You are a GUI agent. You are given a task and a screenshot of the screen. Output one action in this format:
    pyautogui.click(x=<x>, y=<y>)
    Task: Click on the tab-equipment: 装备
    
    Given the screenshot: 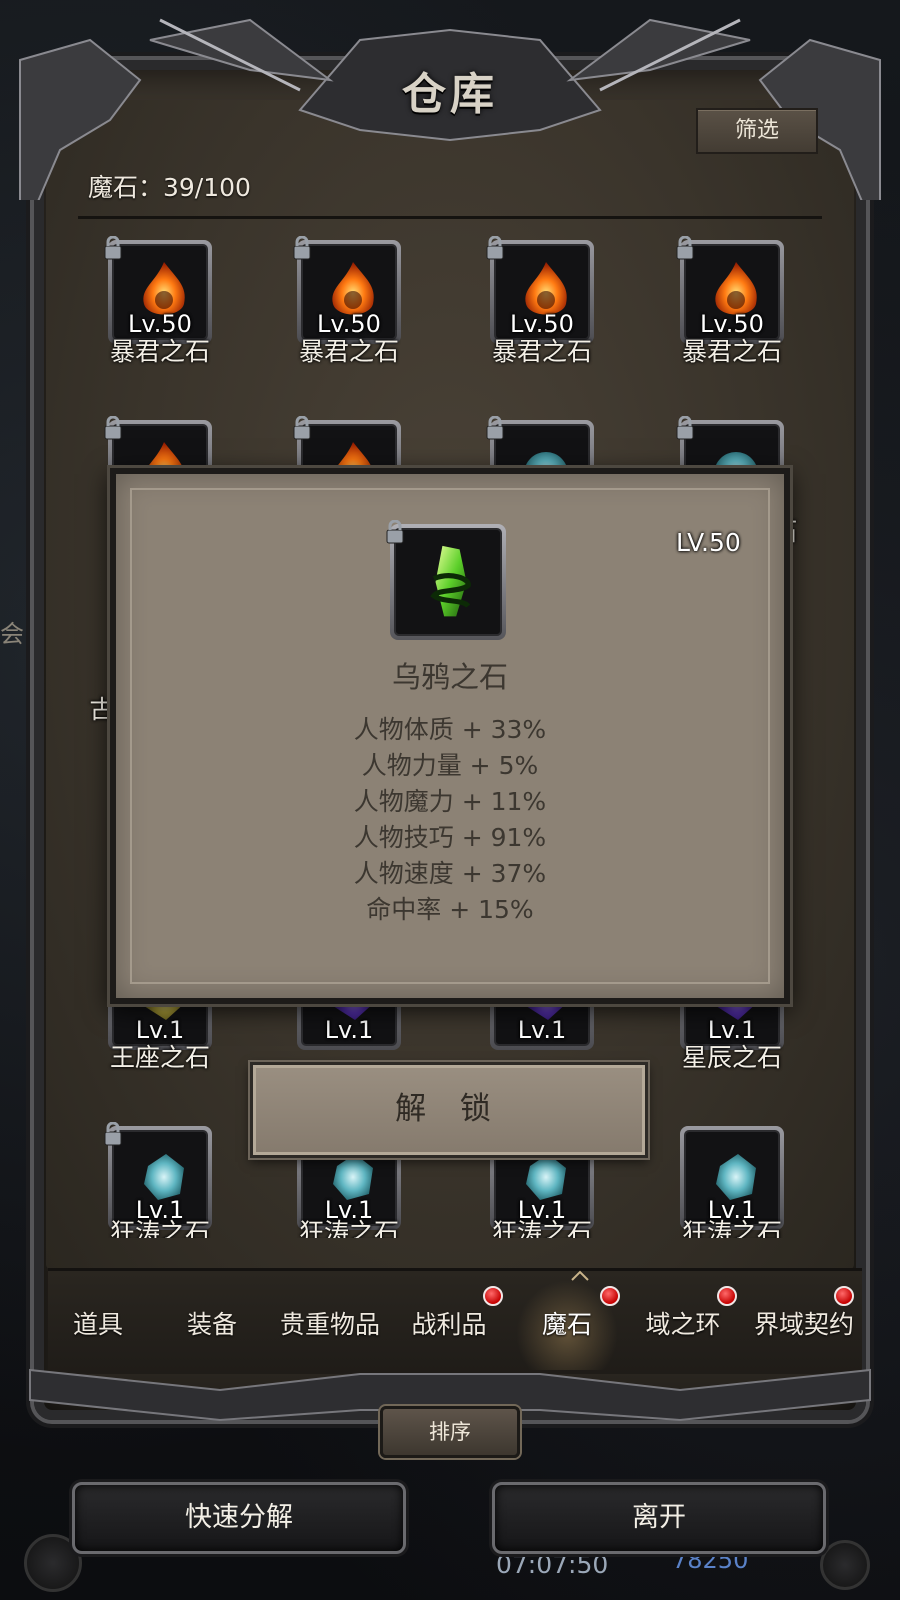 What is the action you would take?
    pyautogui.click(x=212, y=1325)
    